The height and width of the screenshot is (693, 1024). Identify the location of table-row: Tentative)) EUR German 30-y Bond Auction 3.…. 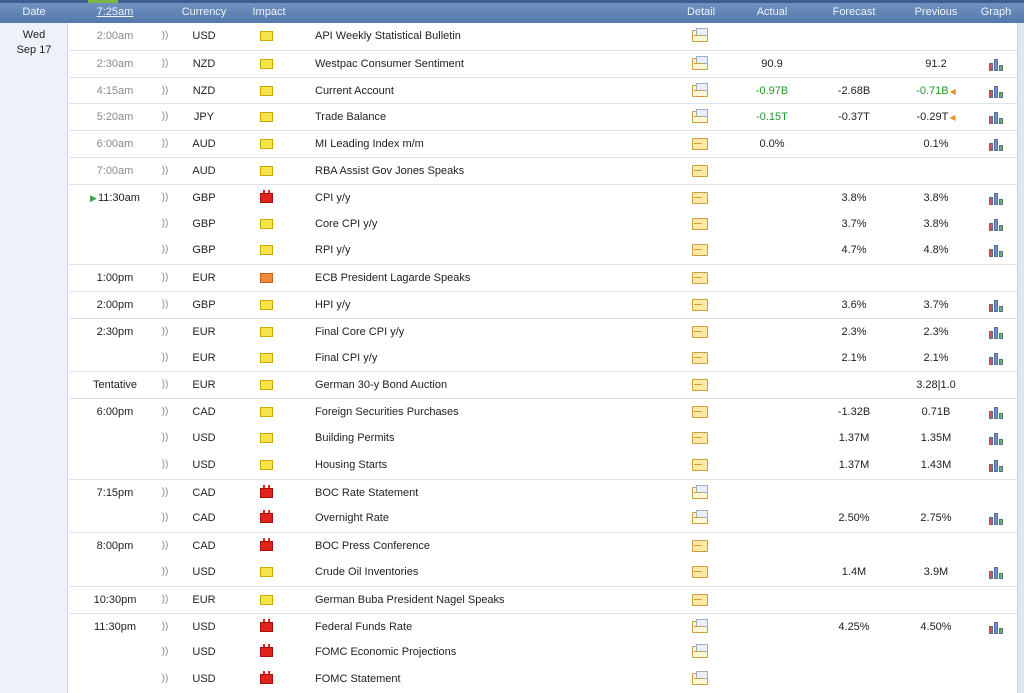
(543, 384).